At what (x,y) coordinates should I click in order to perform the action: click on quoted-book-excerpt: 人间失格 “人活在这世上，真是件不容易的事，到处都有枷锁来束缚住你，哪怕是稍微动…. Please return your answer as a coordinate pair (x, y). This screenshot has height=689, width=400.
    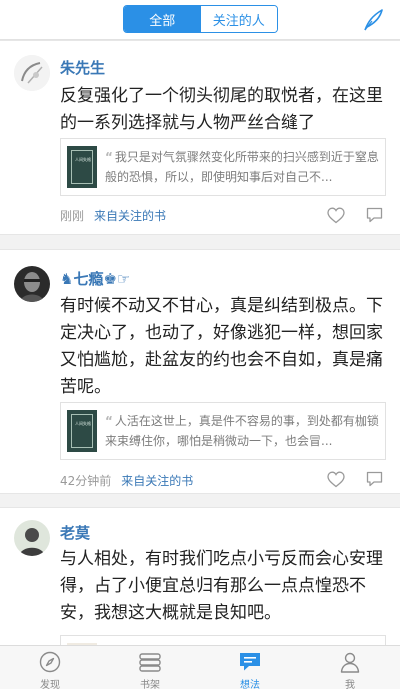
    Looking at the image, I should click on (223, 431).